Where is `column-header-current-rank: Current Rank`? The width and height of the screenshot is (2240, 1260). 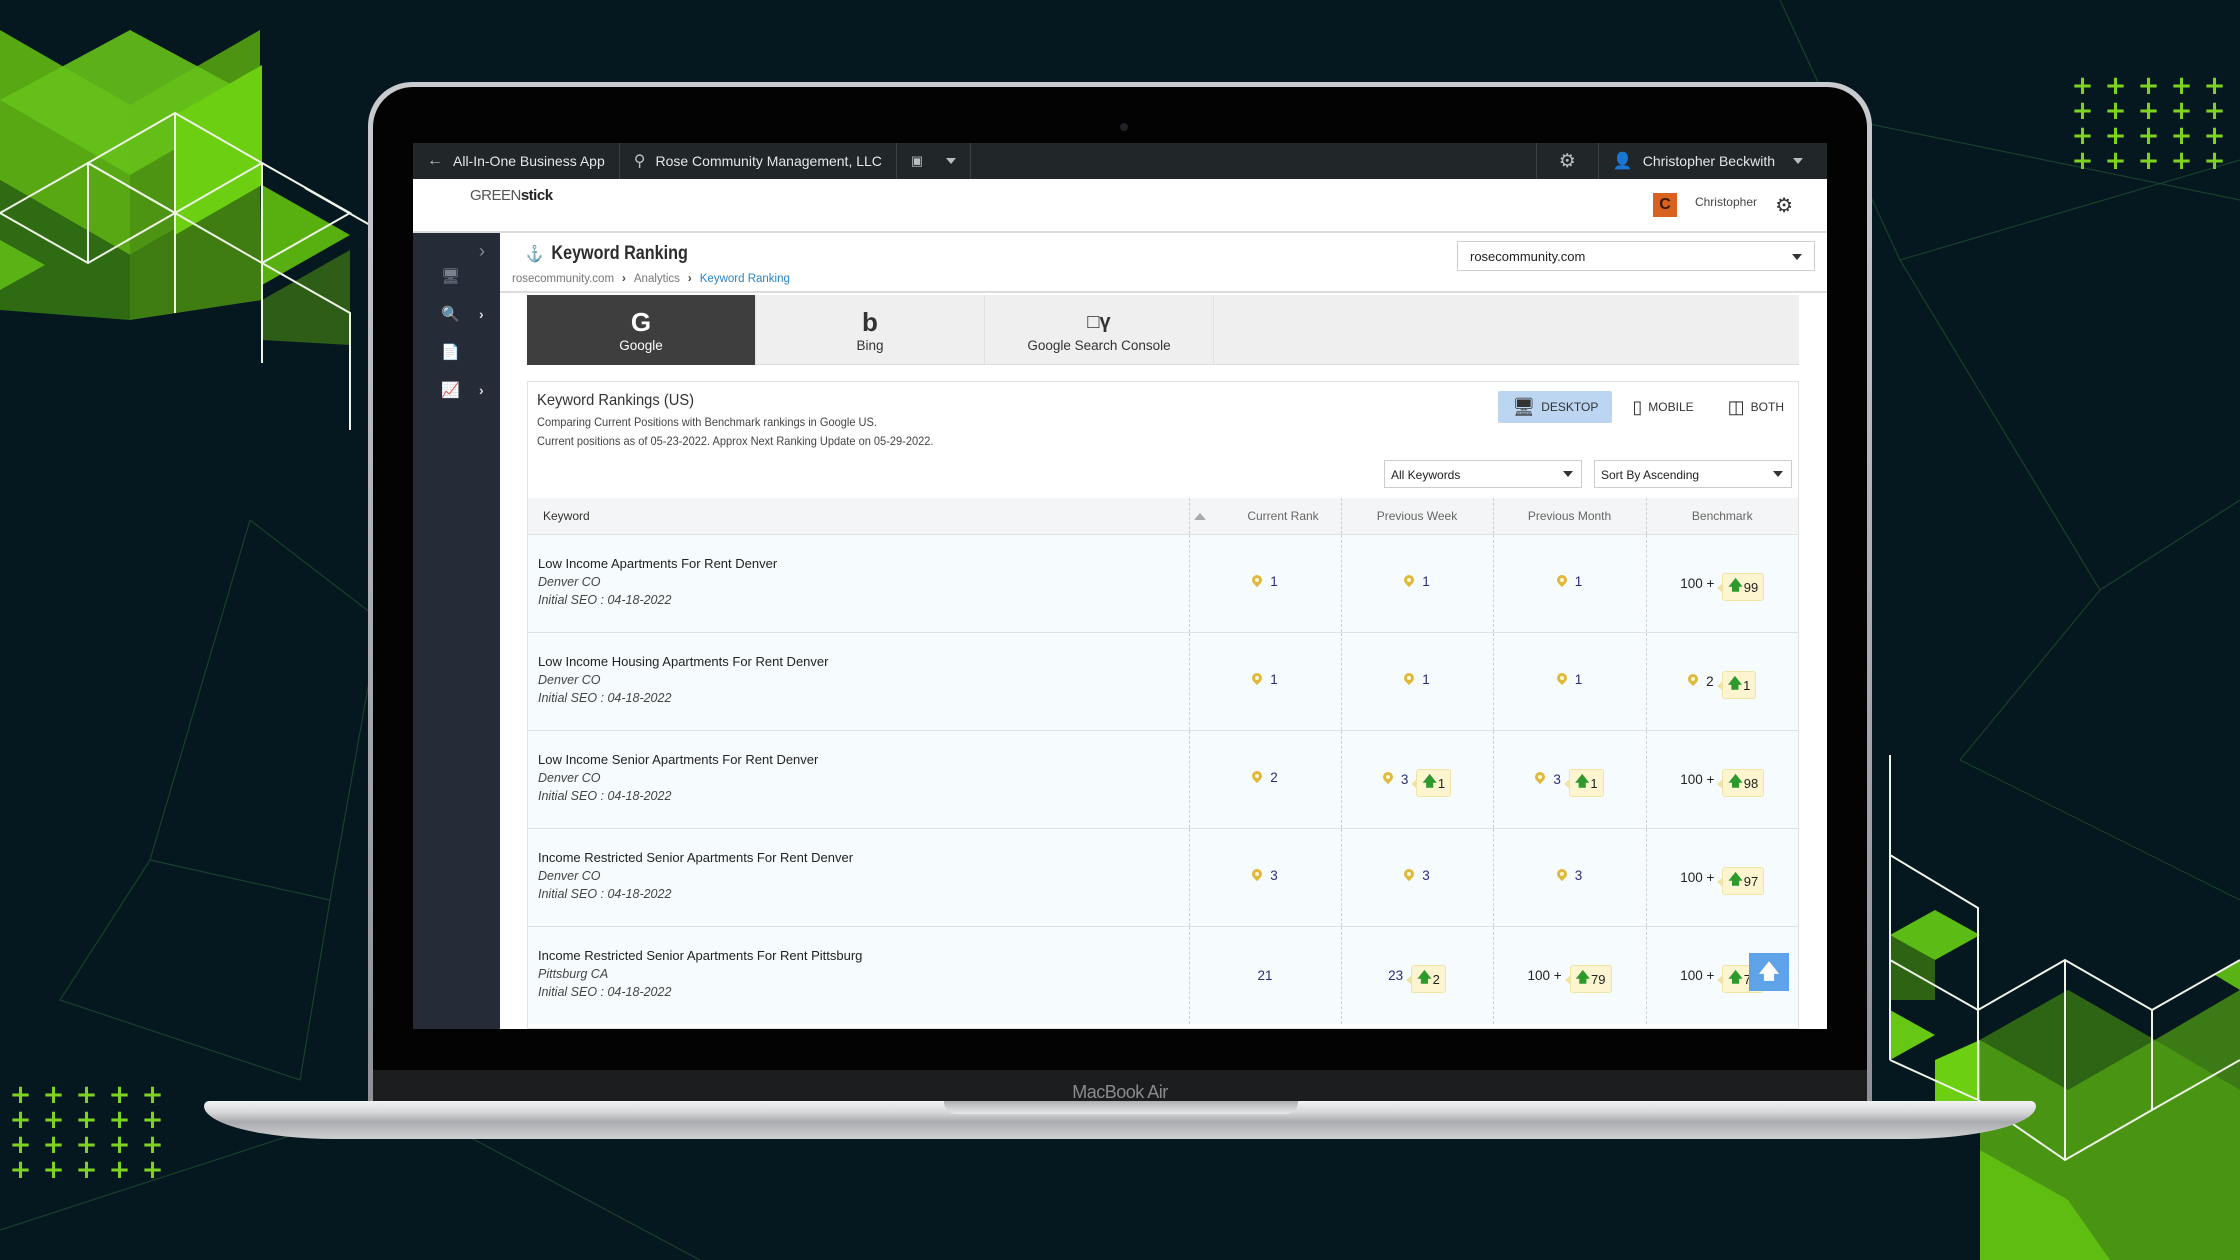 column-header-current-rank: Current Rank is located at coordinates (1264, 516).